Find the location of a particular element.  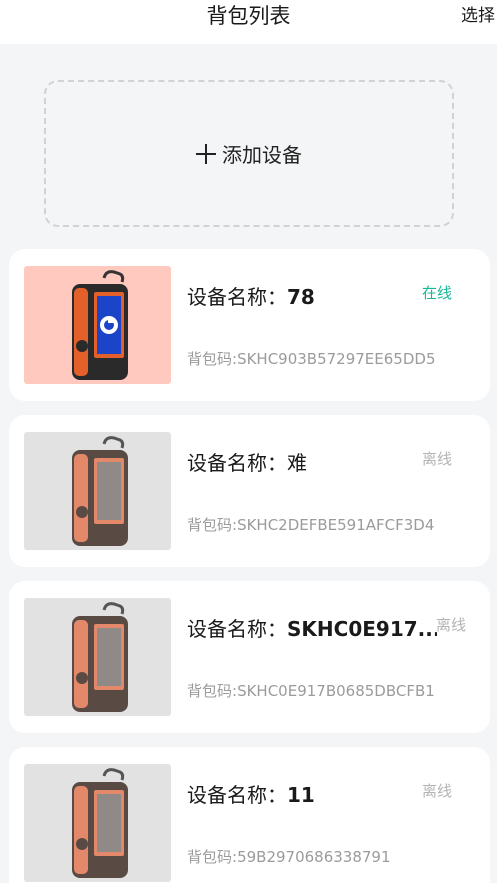

device-name: 设备名称：78 is located at coordinates (251, 297).